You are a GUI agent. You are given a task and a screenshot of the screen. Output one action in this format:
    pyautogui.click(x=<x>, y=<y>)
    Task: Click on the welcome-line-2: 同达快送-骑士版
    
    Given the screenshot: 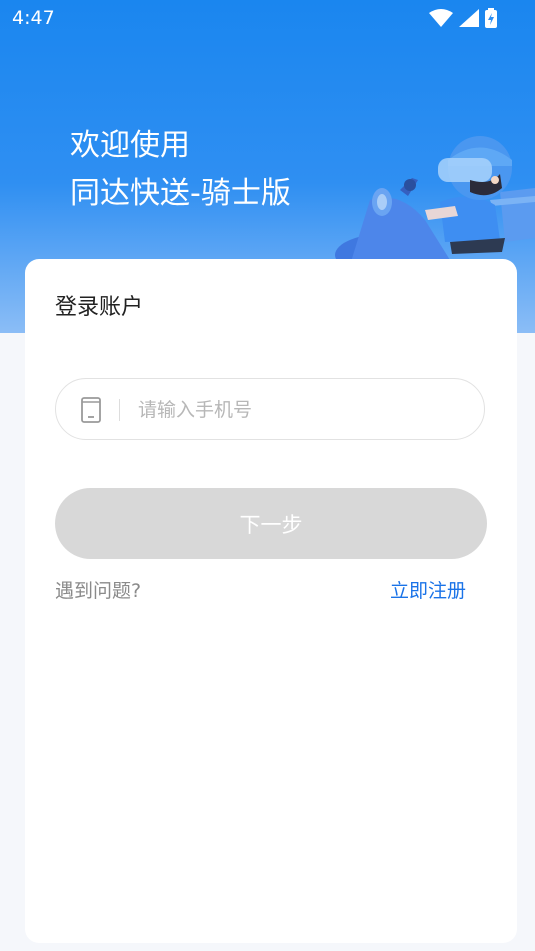 What is the action you would take?
    pyautogui.click(x=180, y=193)
    